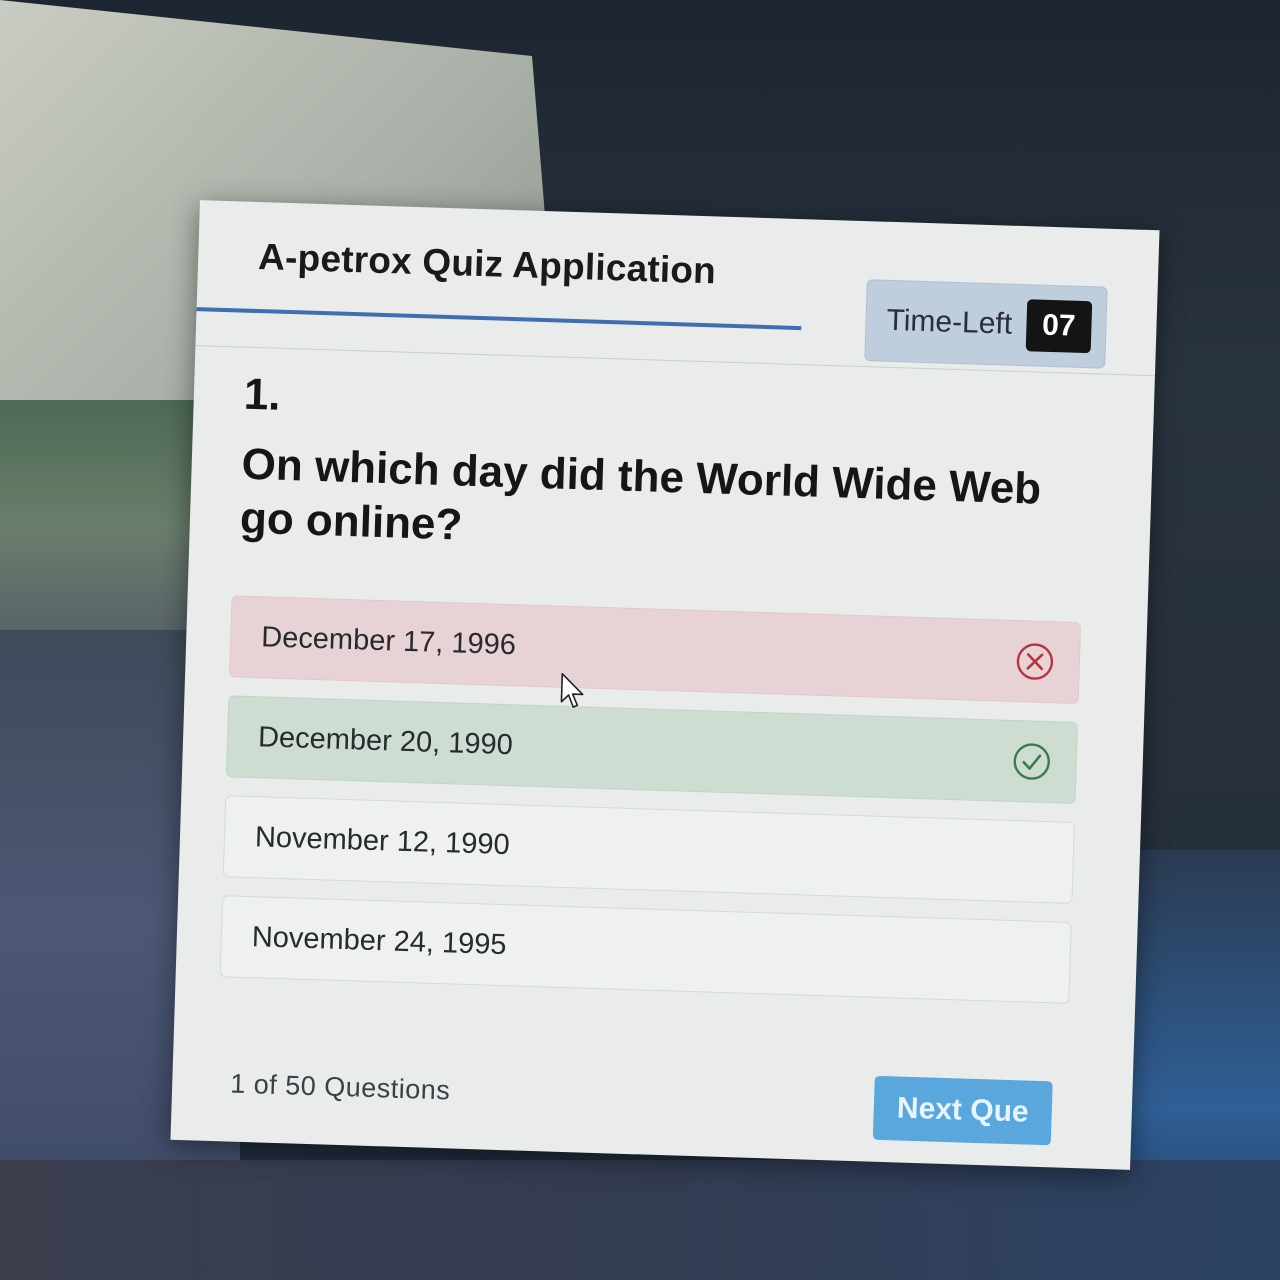  Describe the element at coordinates (382, 840) in the screenshot. I see `option-label: November 12, 1990` at that location.